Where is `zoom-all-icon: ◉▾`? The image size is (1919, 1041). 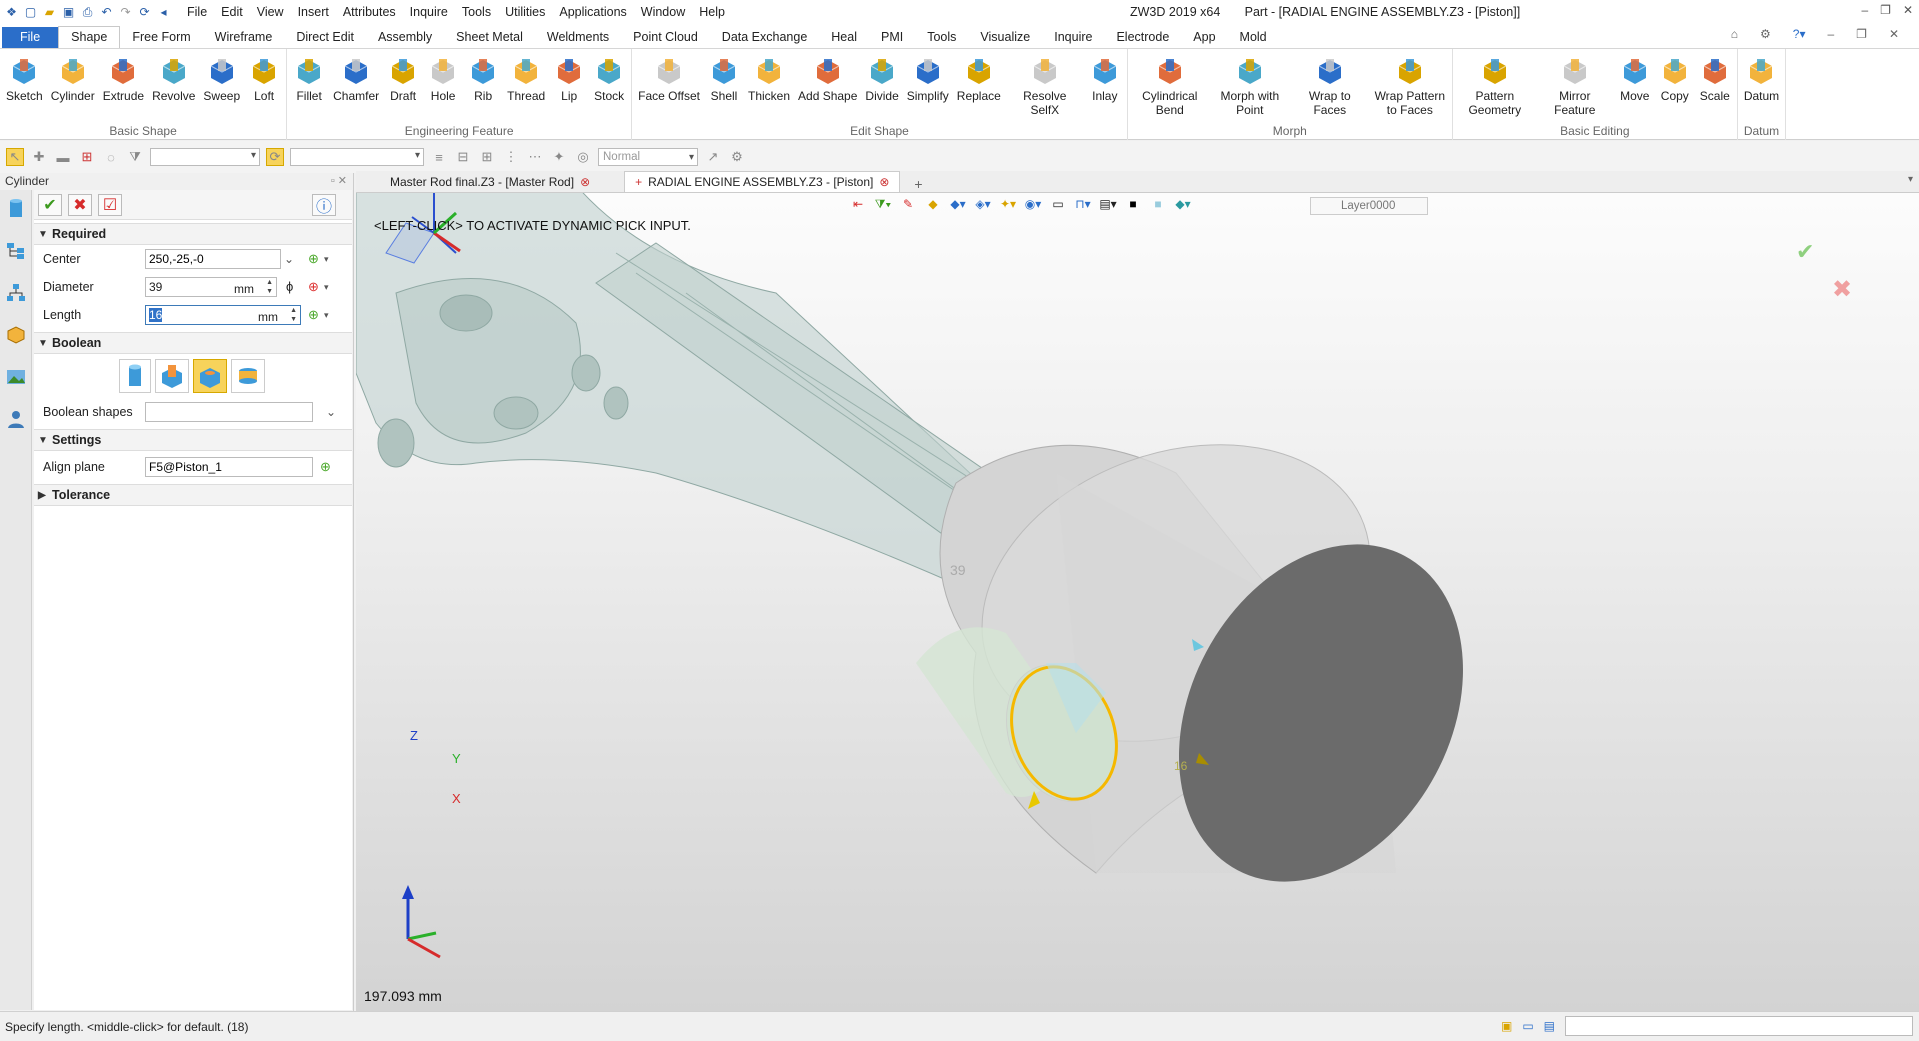 zoom-all-icon: ◉▾ is located at coordinates (1033, 204).